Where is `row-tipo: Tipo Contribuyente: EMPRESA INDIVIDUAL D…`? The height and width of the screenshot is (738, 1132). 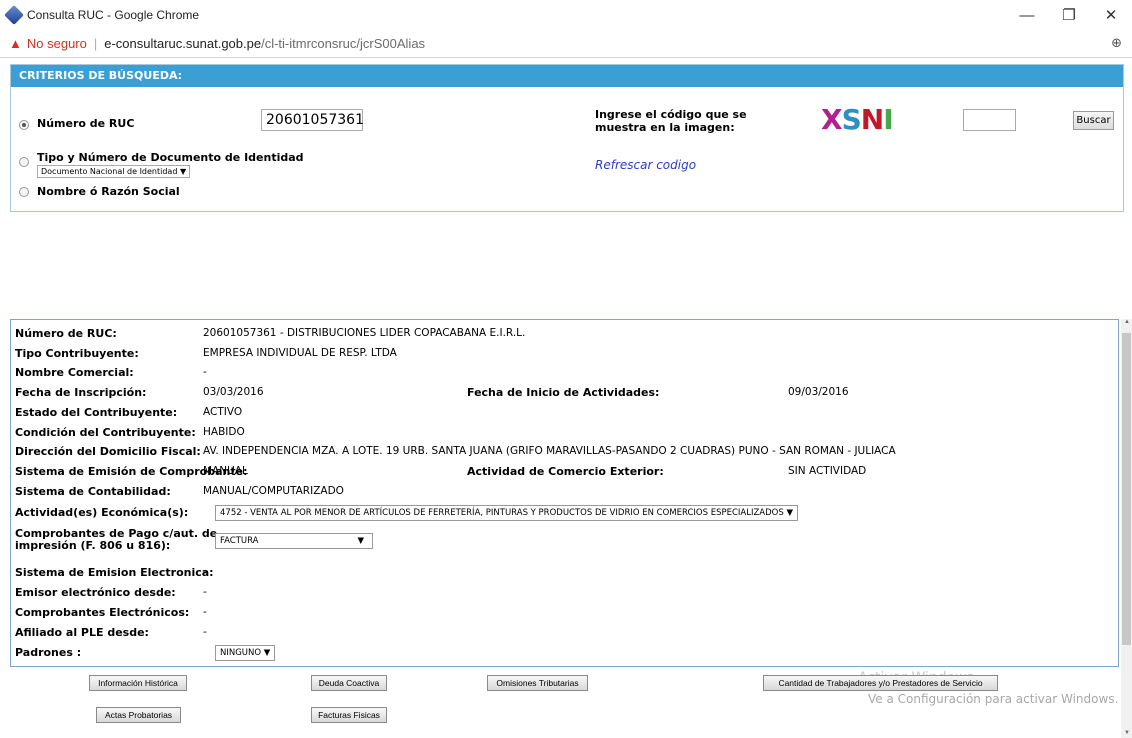 row-tipo: Tipo Contribuyente: EMPRESA INDIVIDUAL D… is located at coordinates (565, 354).